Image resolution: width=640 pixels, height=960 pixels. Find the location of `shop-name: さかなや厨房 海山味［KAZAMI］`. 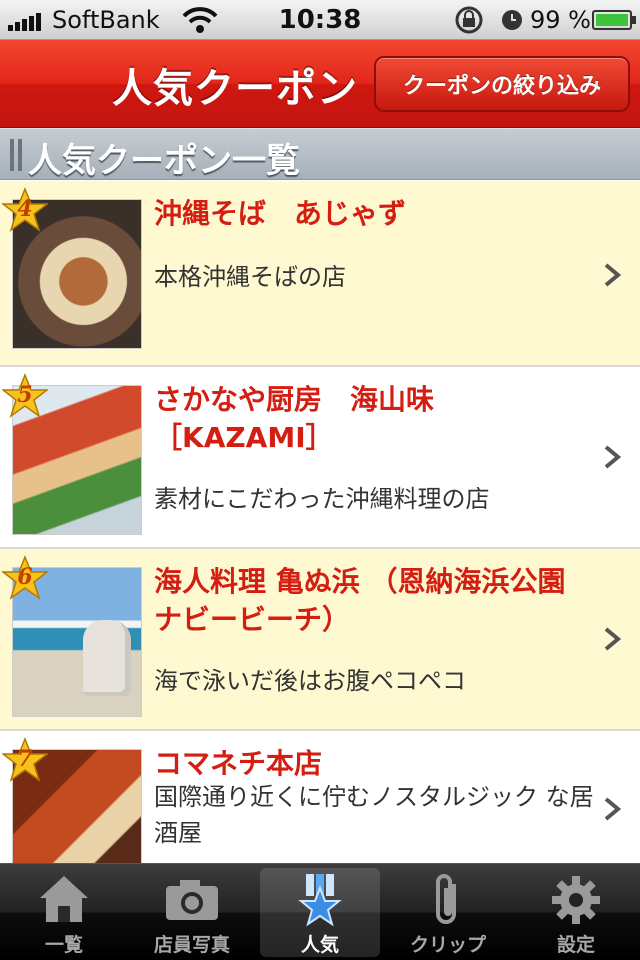

shop-name: さかなや厨房 海山味［KAZAMI］ is located at coordinates (294, 418).